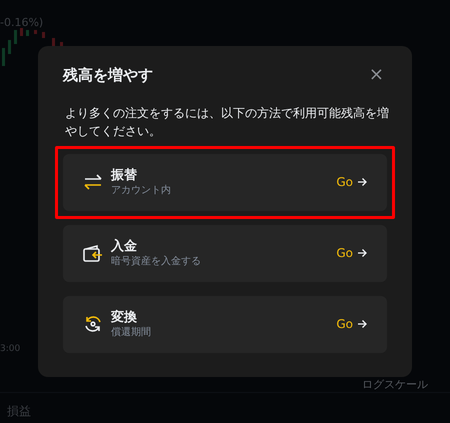 This screenshot has width=450, height=423. What do you see at coordinates (93, 182) in the screenshot?
I see `swap-arrows-icon` at bounding box center [93, 182].